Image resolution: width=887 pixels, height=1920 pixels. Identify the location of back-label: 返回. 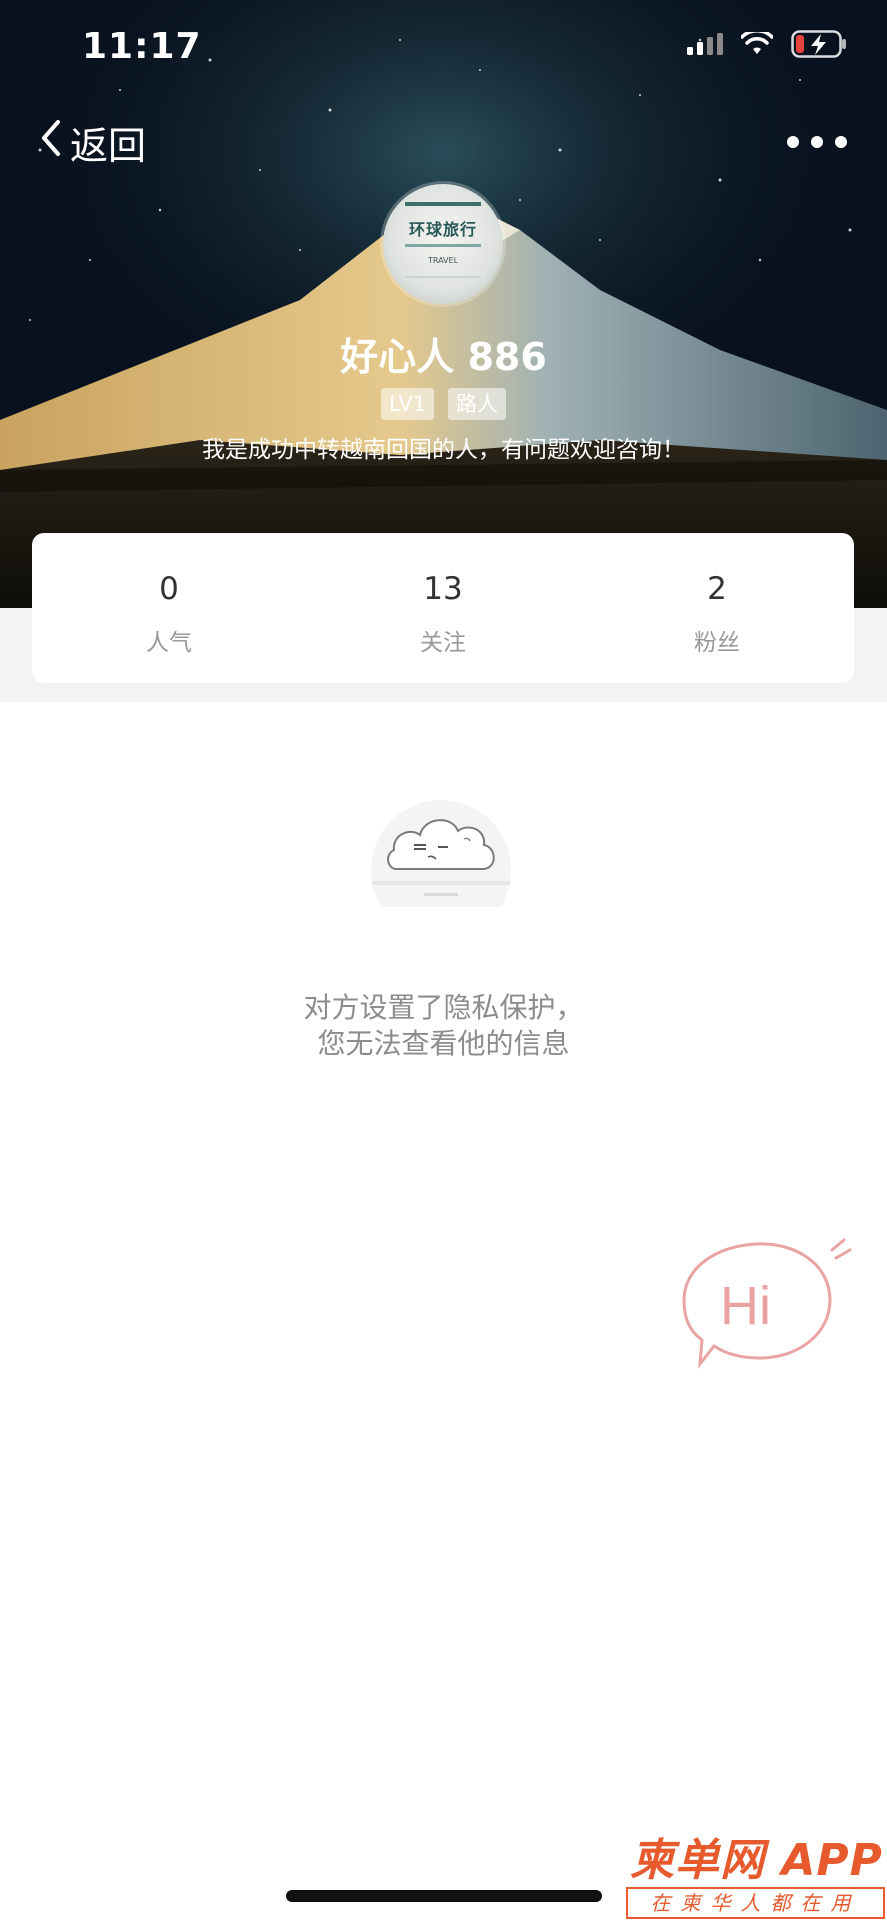
(108, 145).